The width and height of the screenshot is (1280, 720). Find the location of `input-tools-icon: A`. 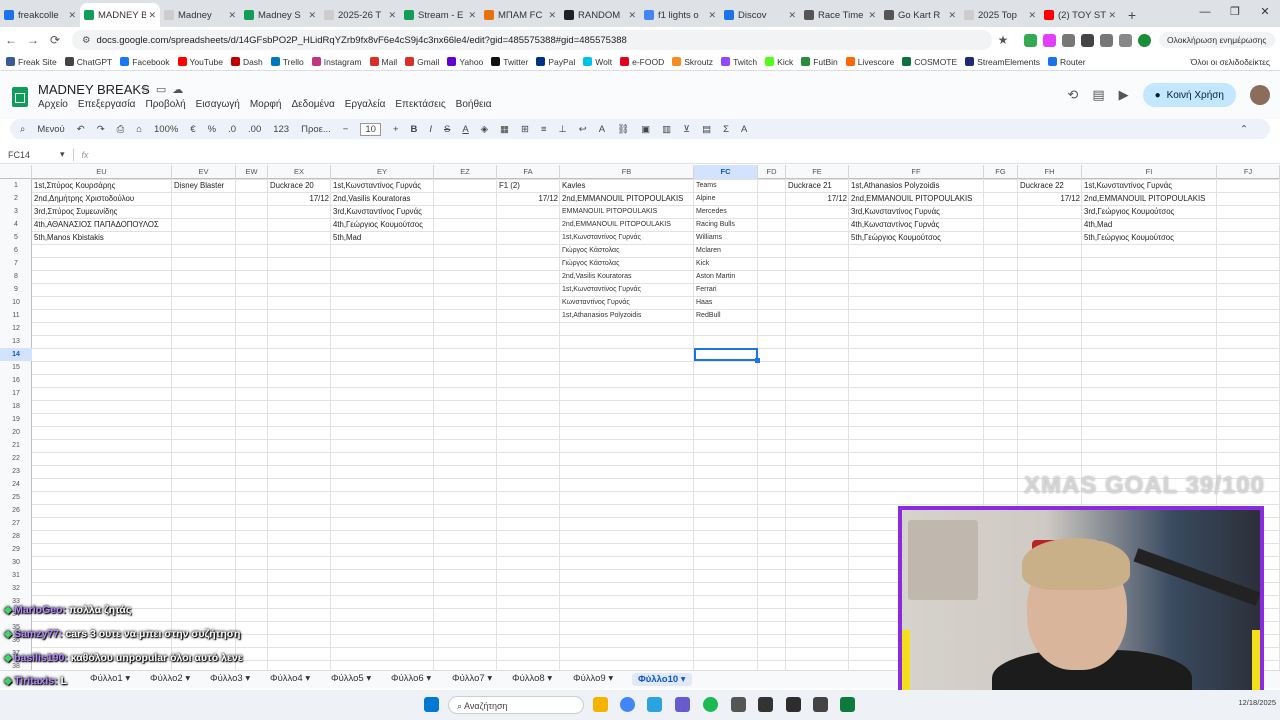

input-tools-icon: A is located at coordinates (744, 129).